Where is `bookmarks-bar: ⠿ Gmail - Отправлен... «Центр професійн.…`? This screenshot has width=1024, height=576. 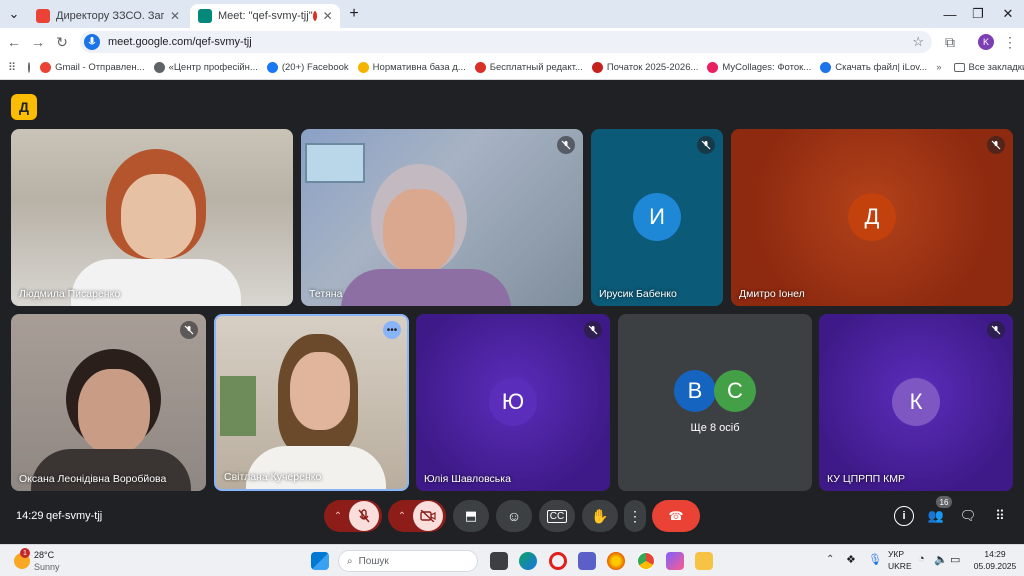
bookmarks-bar: ⠿ Gmail - Отправлен... «Центр професійн.… is located at coordinates (512, 68).